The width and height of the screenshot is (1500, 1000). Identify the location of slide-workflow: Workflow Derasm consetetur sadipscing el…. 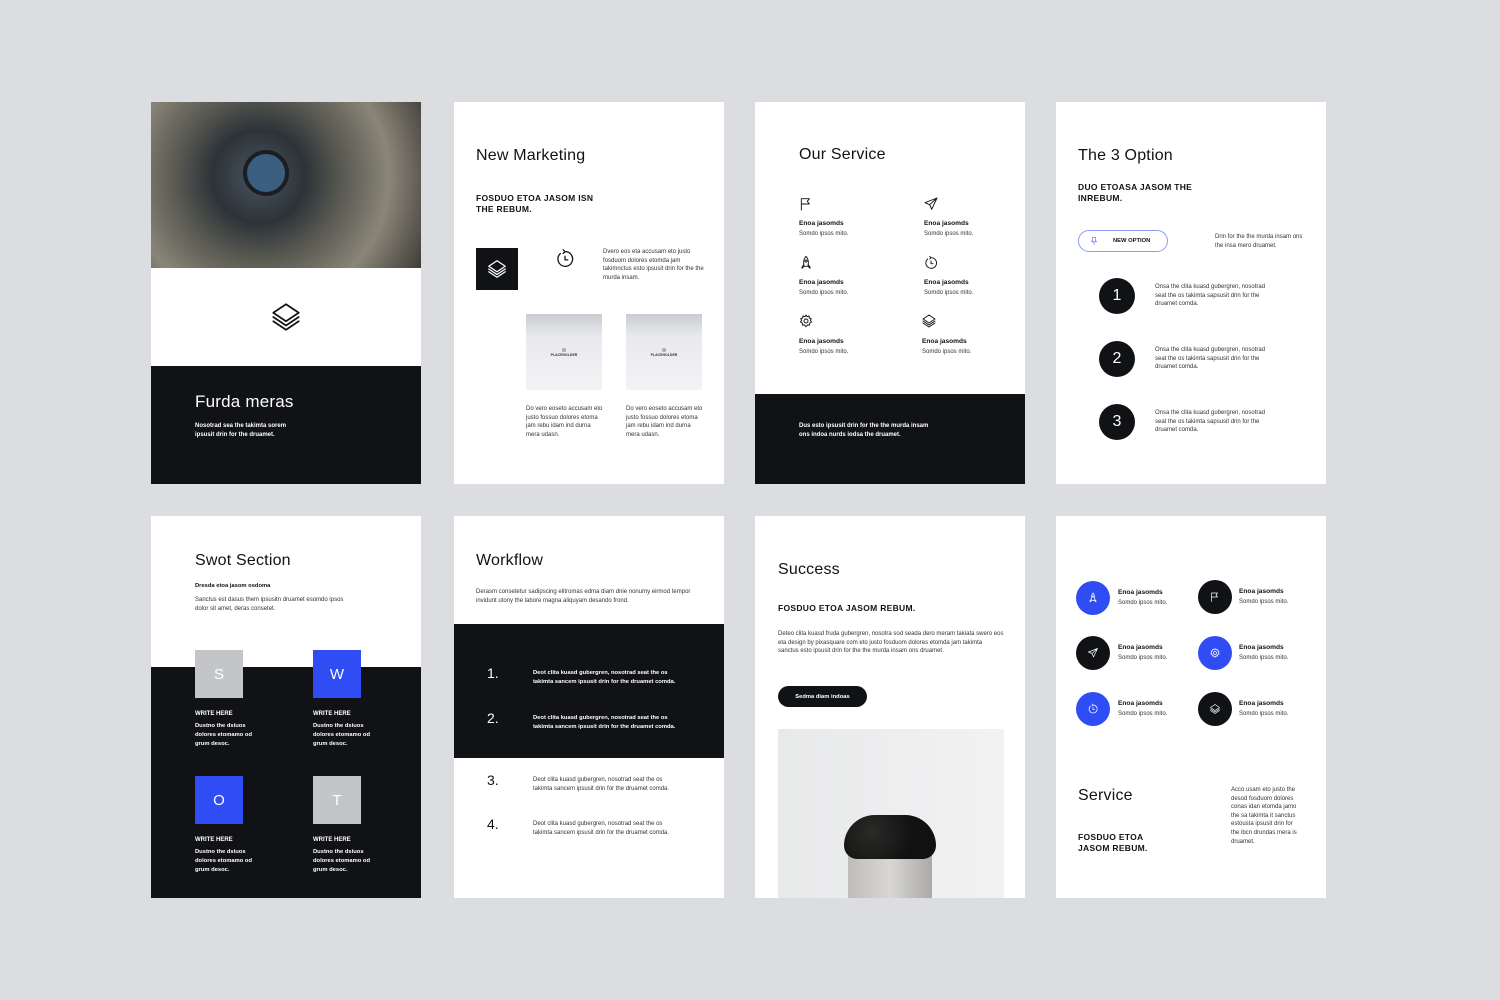
(589, 707).